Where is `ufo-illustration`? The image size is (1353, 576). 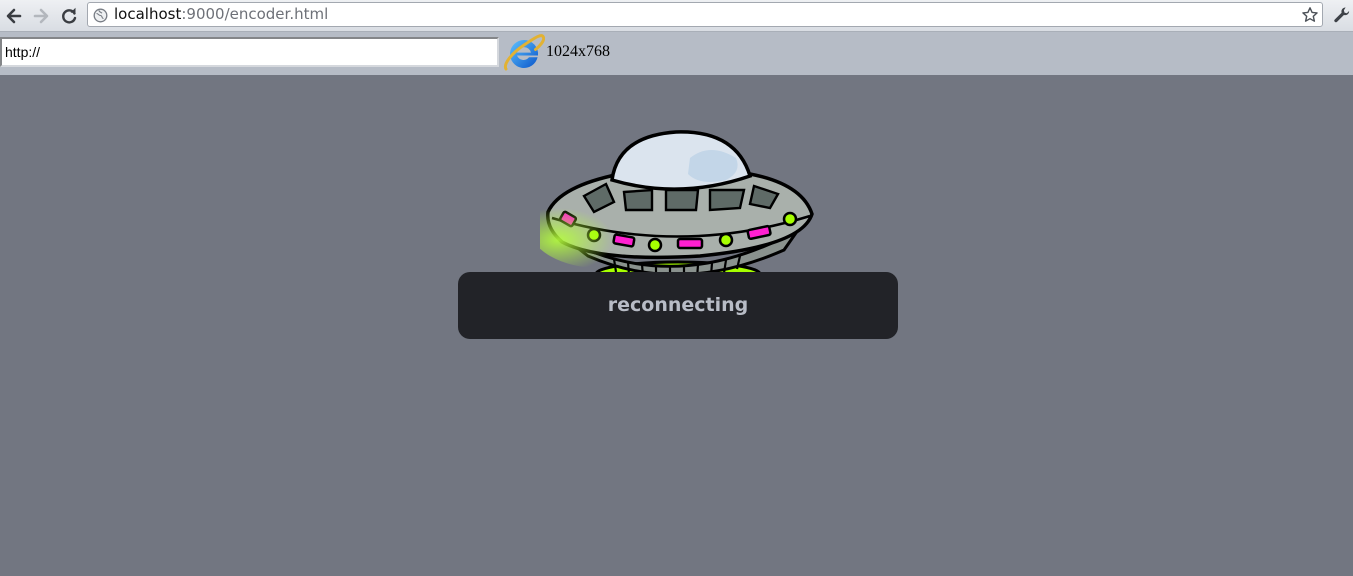
ufo-illustration is located at coordinates (674, 210).